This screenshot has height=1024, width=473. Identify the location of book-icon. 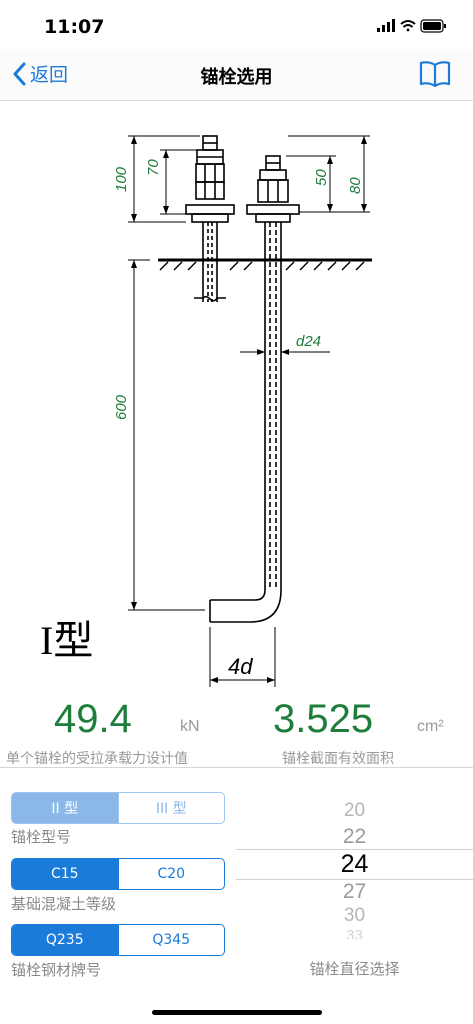
(435, 74).